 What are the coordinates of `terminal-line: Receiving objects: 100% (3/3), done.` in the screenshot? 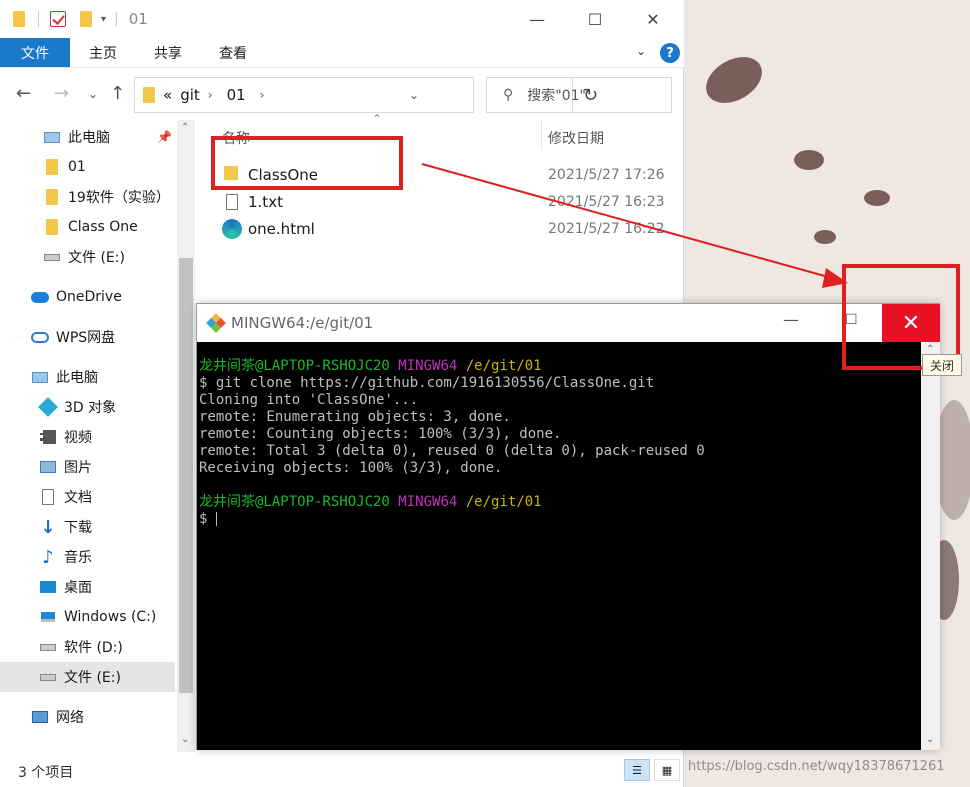 It's located at (351, 468).